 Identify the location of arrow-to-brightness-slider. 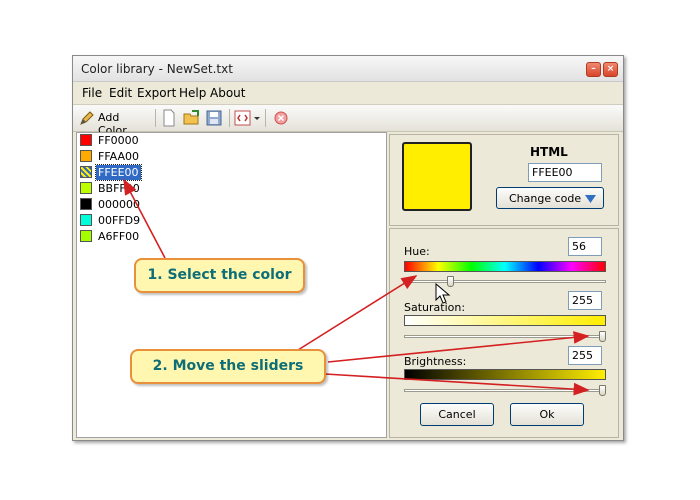
(457, 384).